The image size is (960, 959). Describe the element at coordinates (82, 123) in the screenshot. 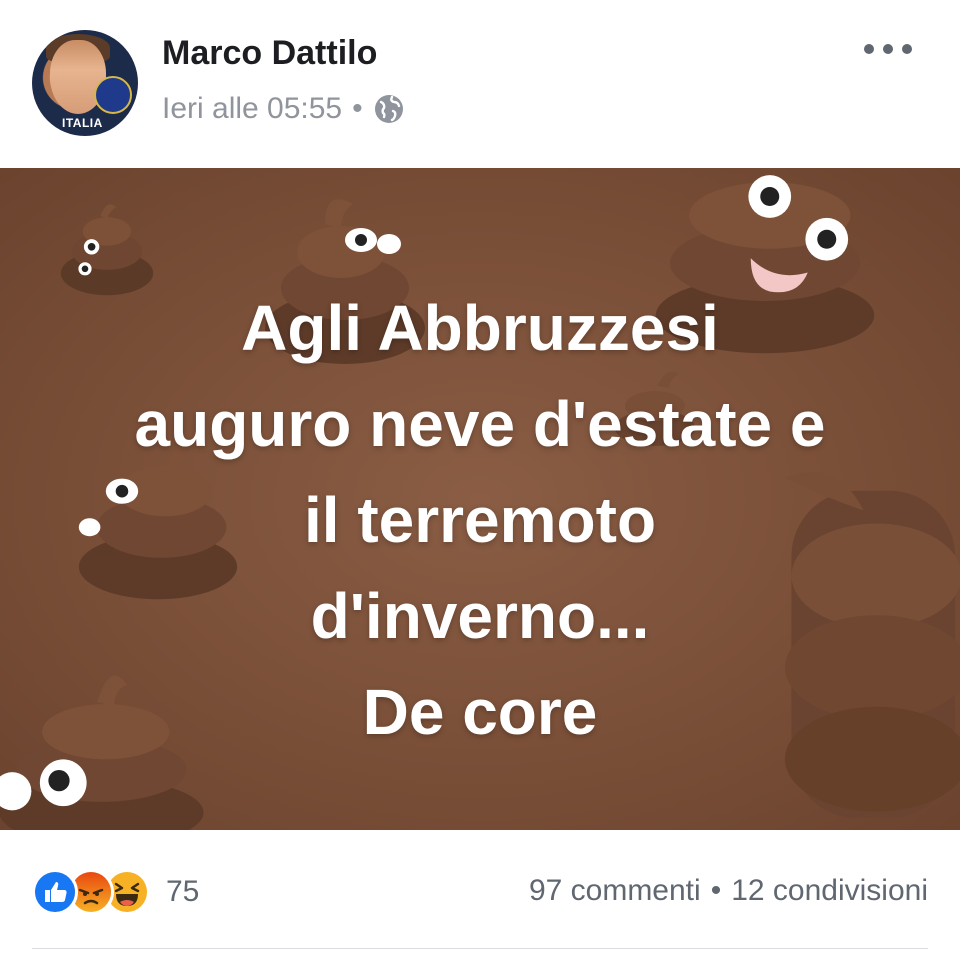

I see `avatar-logo-text: ITALIA` at that location.